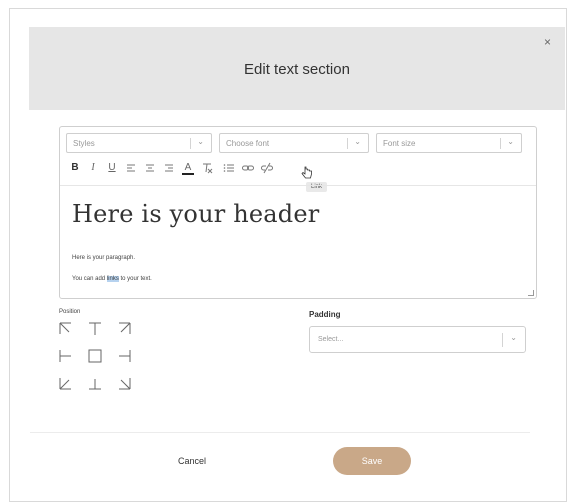  What do you see at coordinates (124, 356) in the screenshot?
I see `position-middle-right-icon` at bounding box center [124, 356].